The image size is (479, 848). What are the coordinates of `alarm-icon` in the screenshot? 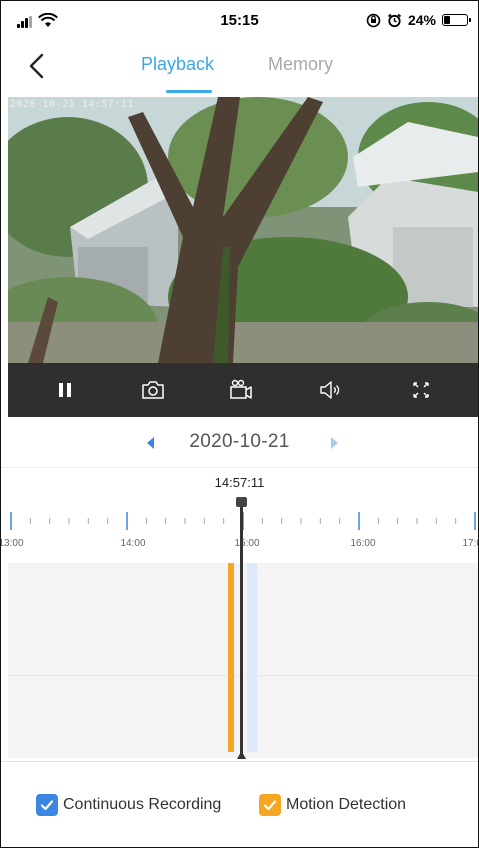 It's located at (394, 20).